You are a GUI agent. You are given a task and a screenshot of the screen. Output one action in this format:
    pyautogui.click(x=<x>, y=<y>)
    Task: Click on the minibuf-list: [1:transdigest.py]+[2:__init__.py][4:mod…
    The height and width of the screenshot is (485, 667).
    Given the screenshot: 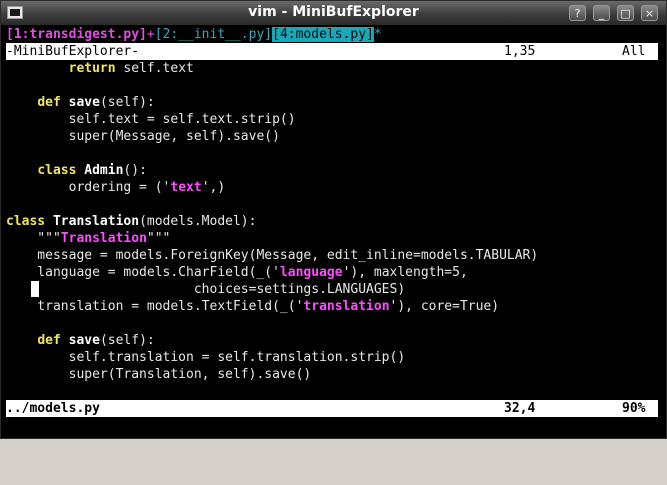 What is the action you would take?
    pyautogui.click(x=194, y=34)
    